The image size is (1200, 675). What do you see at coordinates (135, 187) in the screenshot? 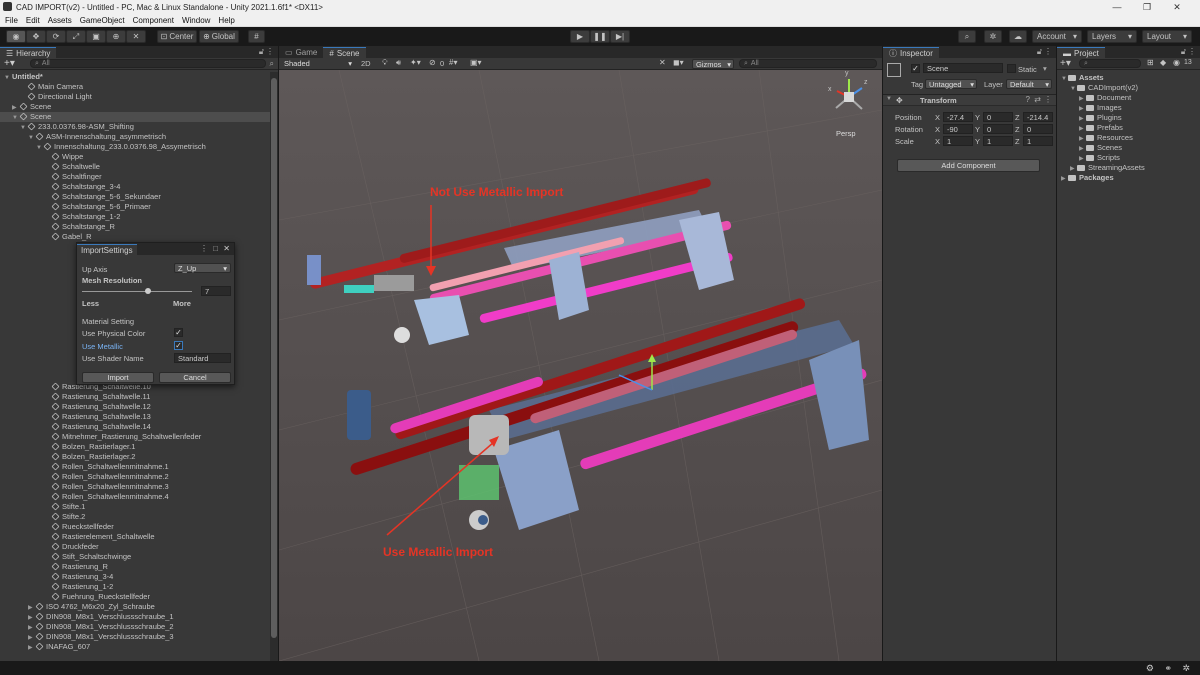
I see `hierarchy-row: Schaltstange_3-4` at bounding box center [135, 187].